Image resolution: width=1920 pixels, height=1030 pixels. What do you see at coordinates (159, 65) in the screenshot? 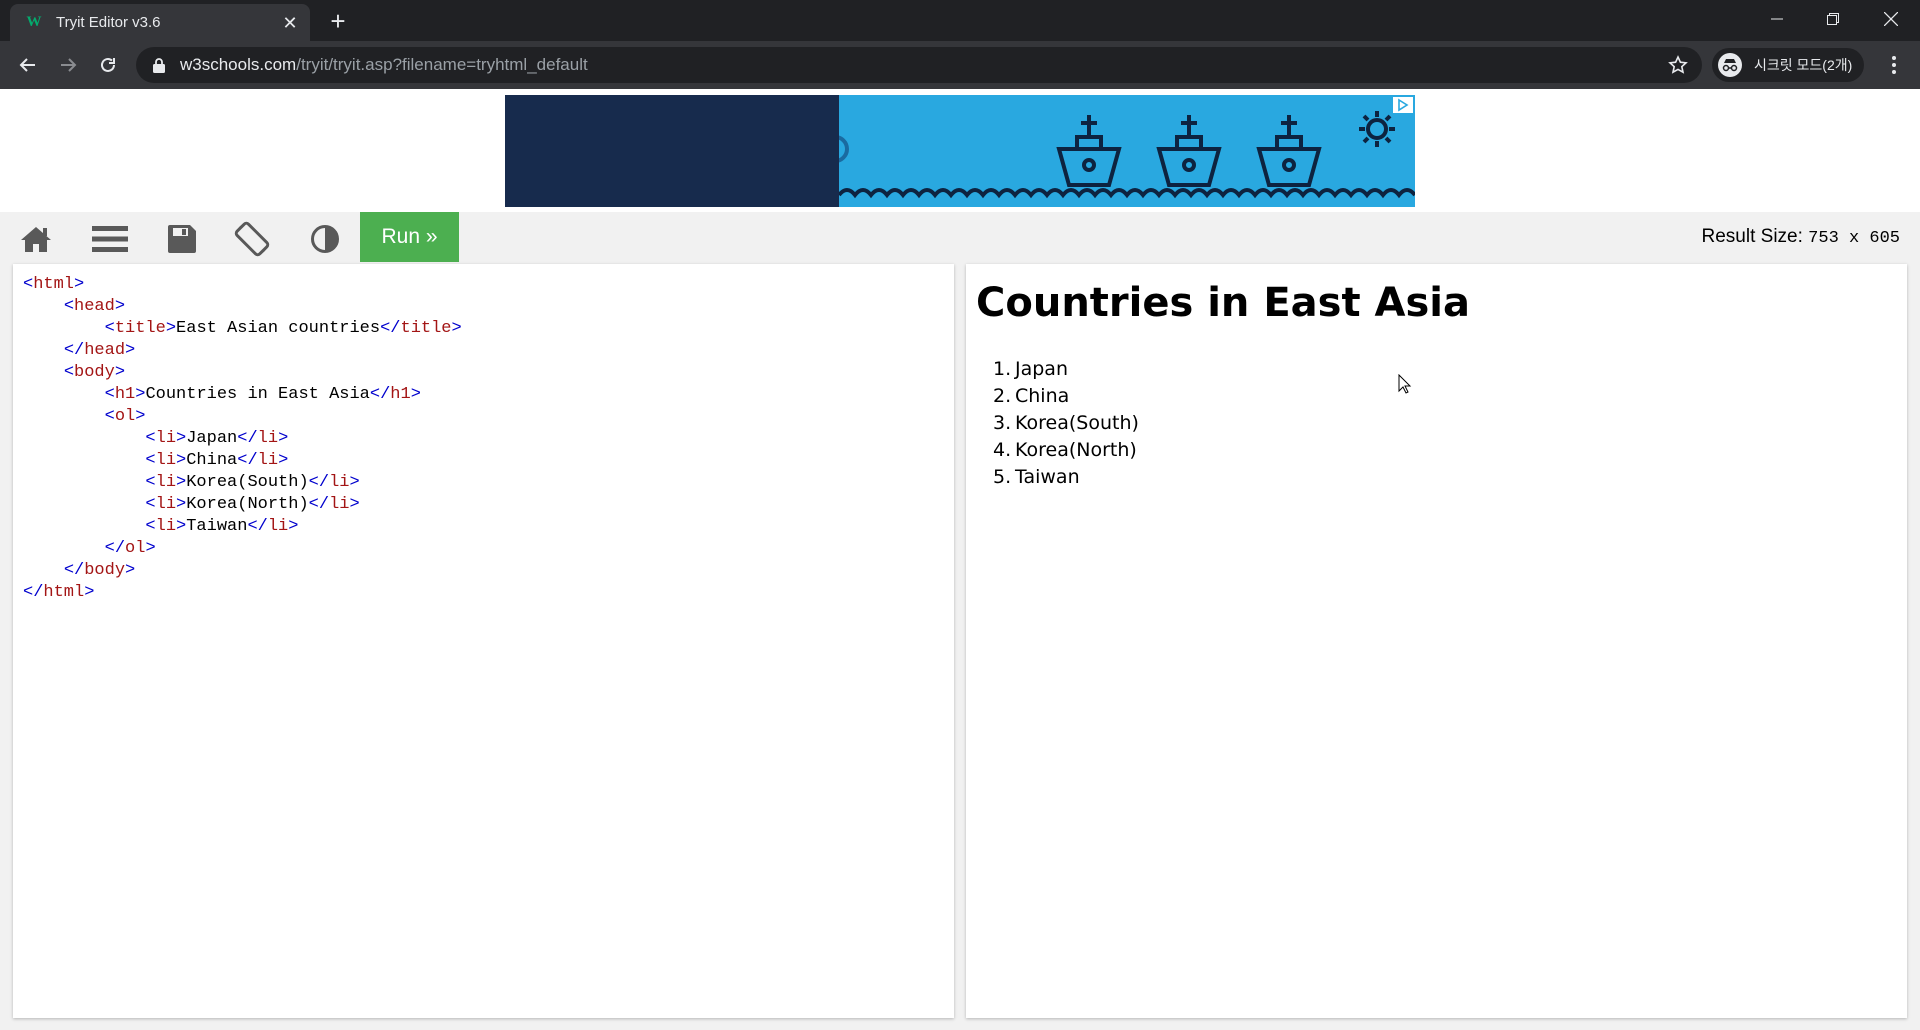
I see `lock-icon` at bounding box center [159, 65].